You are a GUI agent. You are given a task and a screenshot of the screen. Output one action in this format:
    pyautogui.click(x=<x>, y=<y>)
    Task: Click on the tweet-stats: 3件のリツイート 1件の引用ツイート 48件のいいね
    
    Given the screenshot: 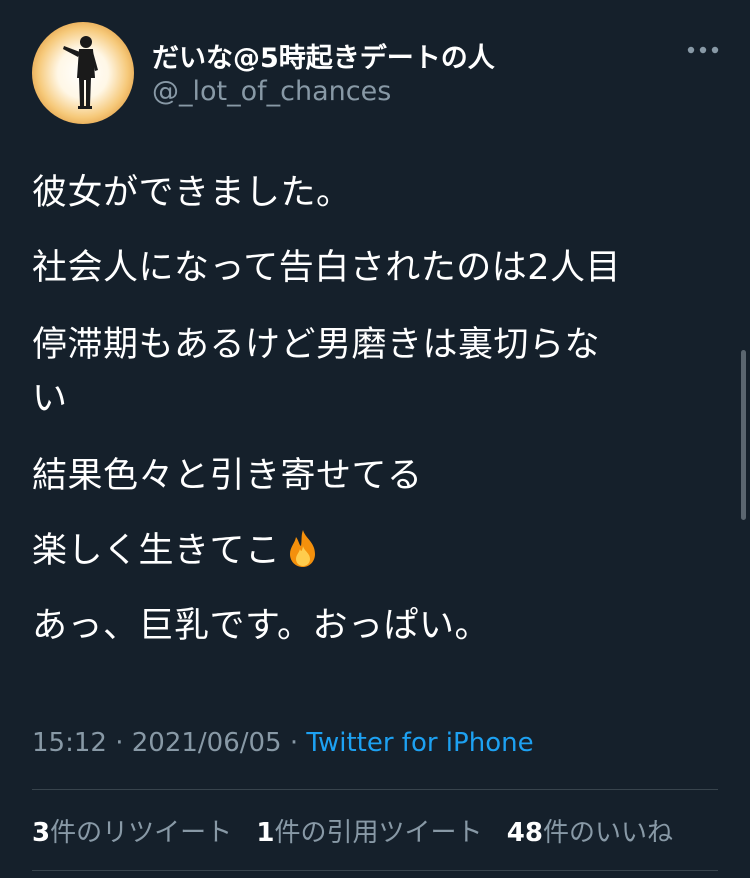 What is the action you would take?
    pyautogui.click(x=360, y=830)
    